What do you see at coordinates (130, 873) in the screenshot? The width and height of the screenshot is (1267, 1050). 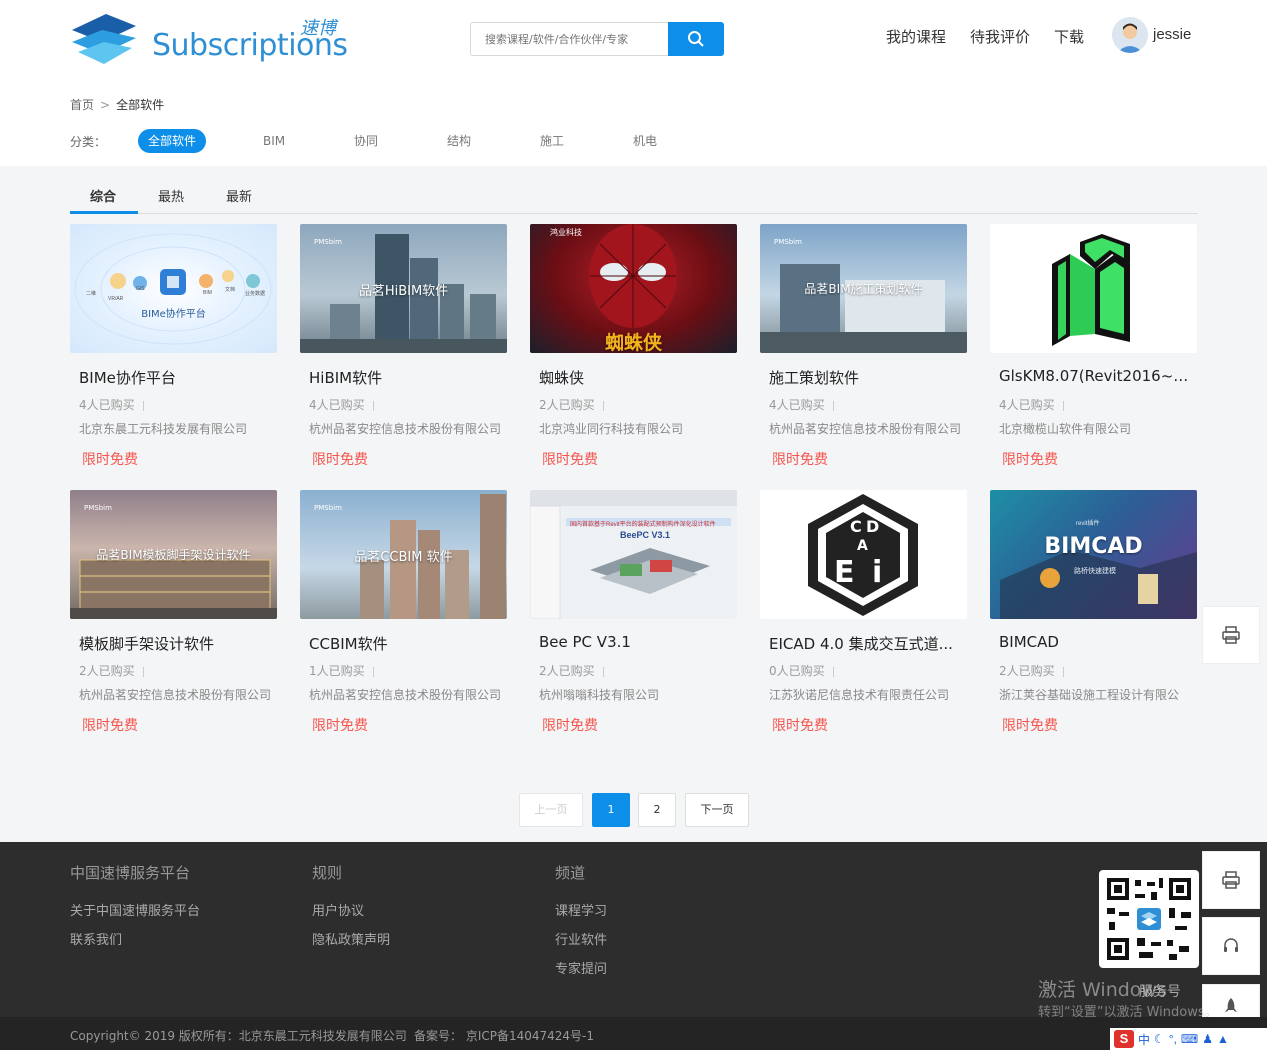 I see `footer-heading: 中国速博服务平台` at bounding box center [130, 873].